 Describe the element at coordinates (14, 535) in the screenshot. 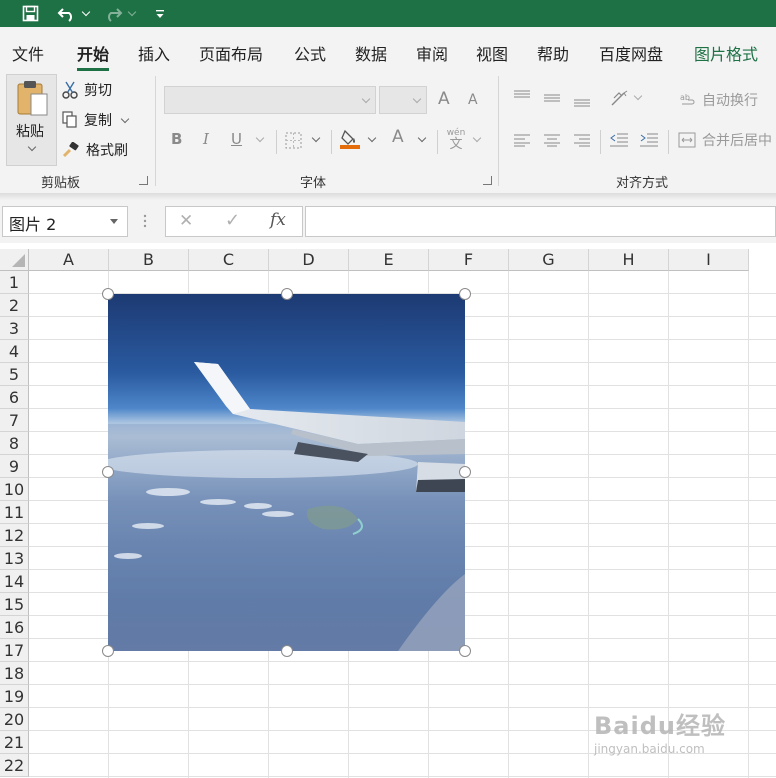

I see `row-header: 12` at that location.